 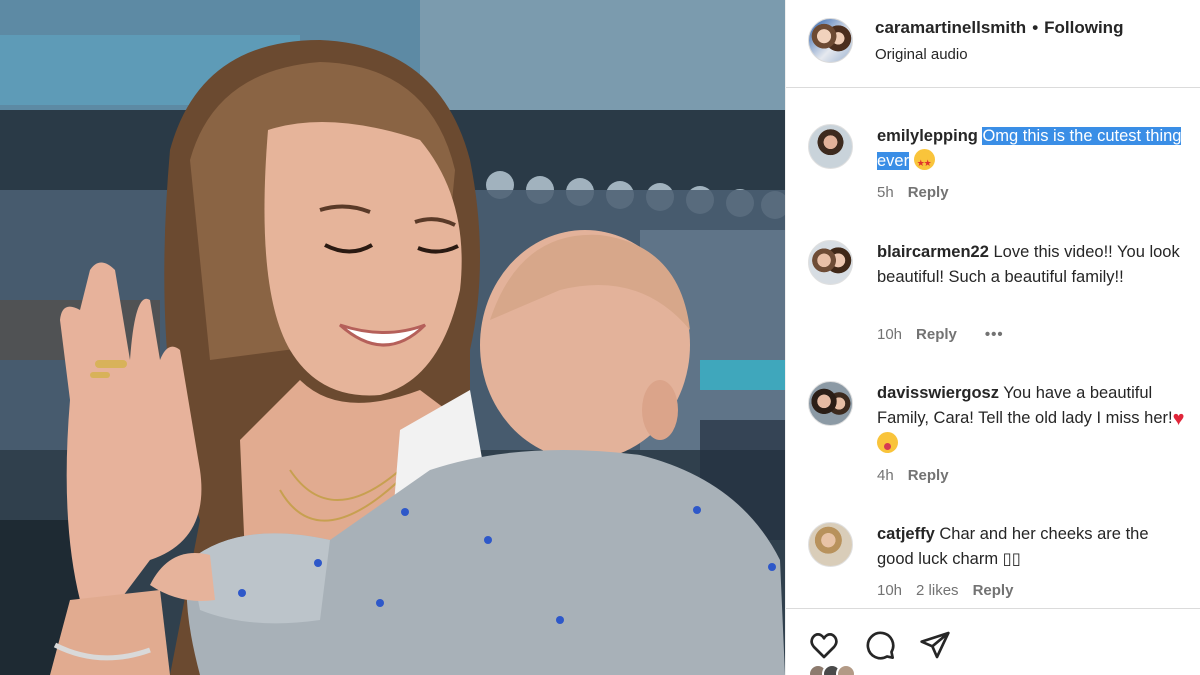 What do you see at coordinates (885, 192) in the screenshot?
I see `comment-time: 5h` at bounding box center [885, 192].